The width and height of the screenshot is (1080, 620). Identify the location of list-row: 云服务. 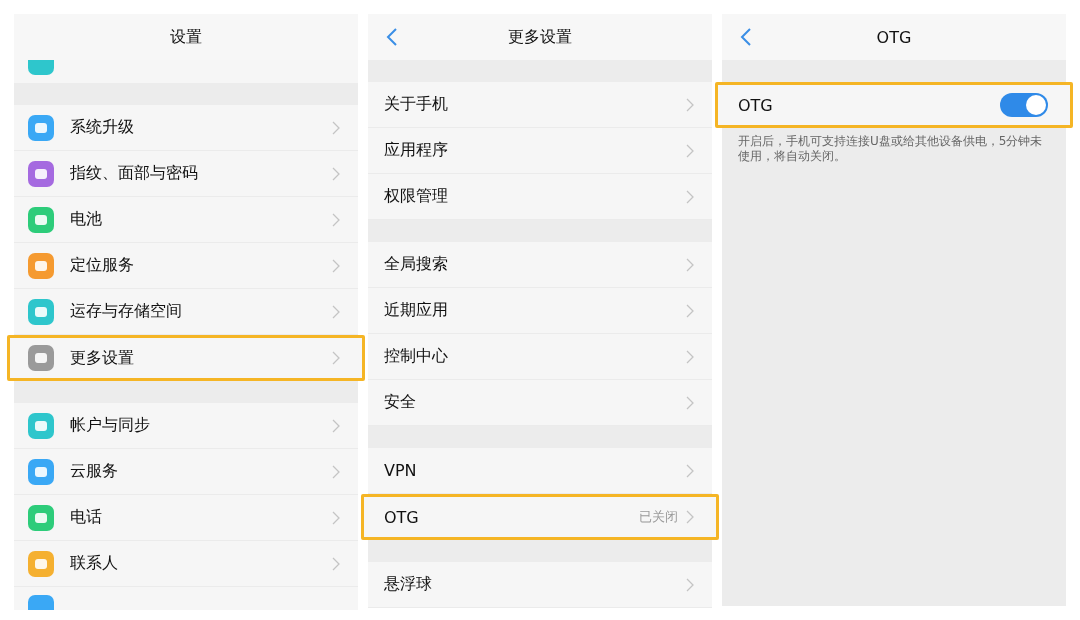
(186, 472).